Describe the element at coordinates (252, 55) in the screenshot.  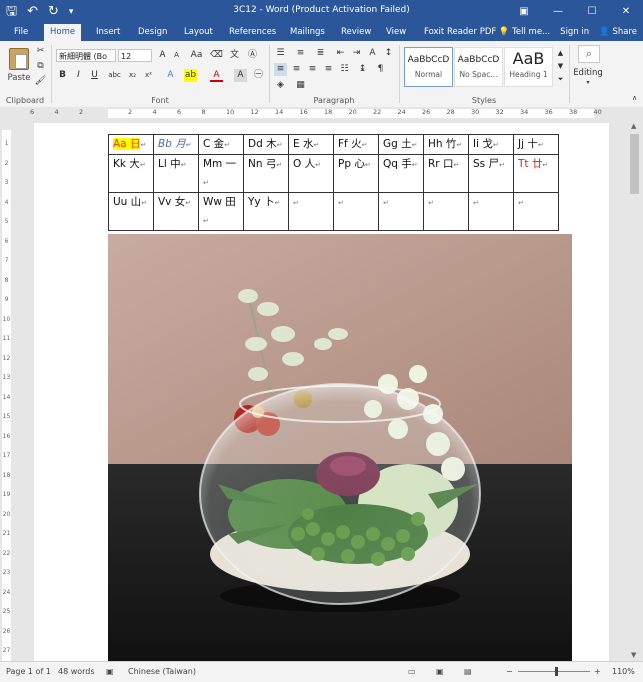
I see `enclose-characters-icon: Ⓐ` at that location.